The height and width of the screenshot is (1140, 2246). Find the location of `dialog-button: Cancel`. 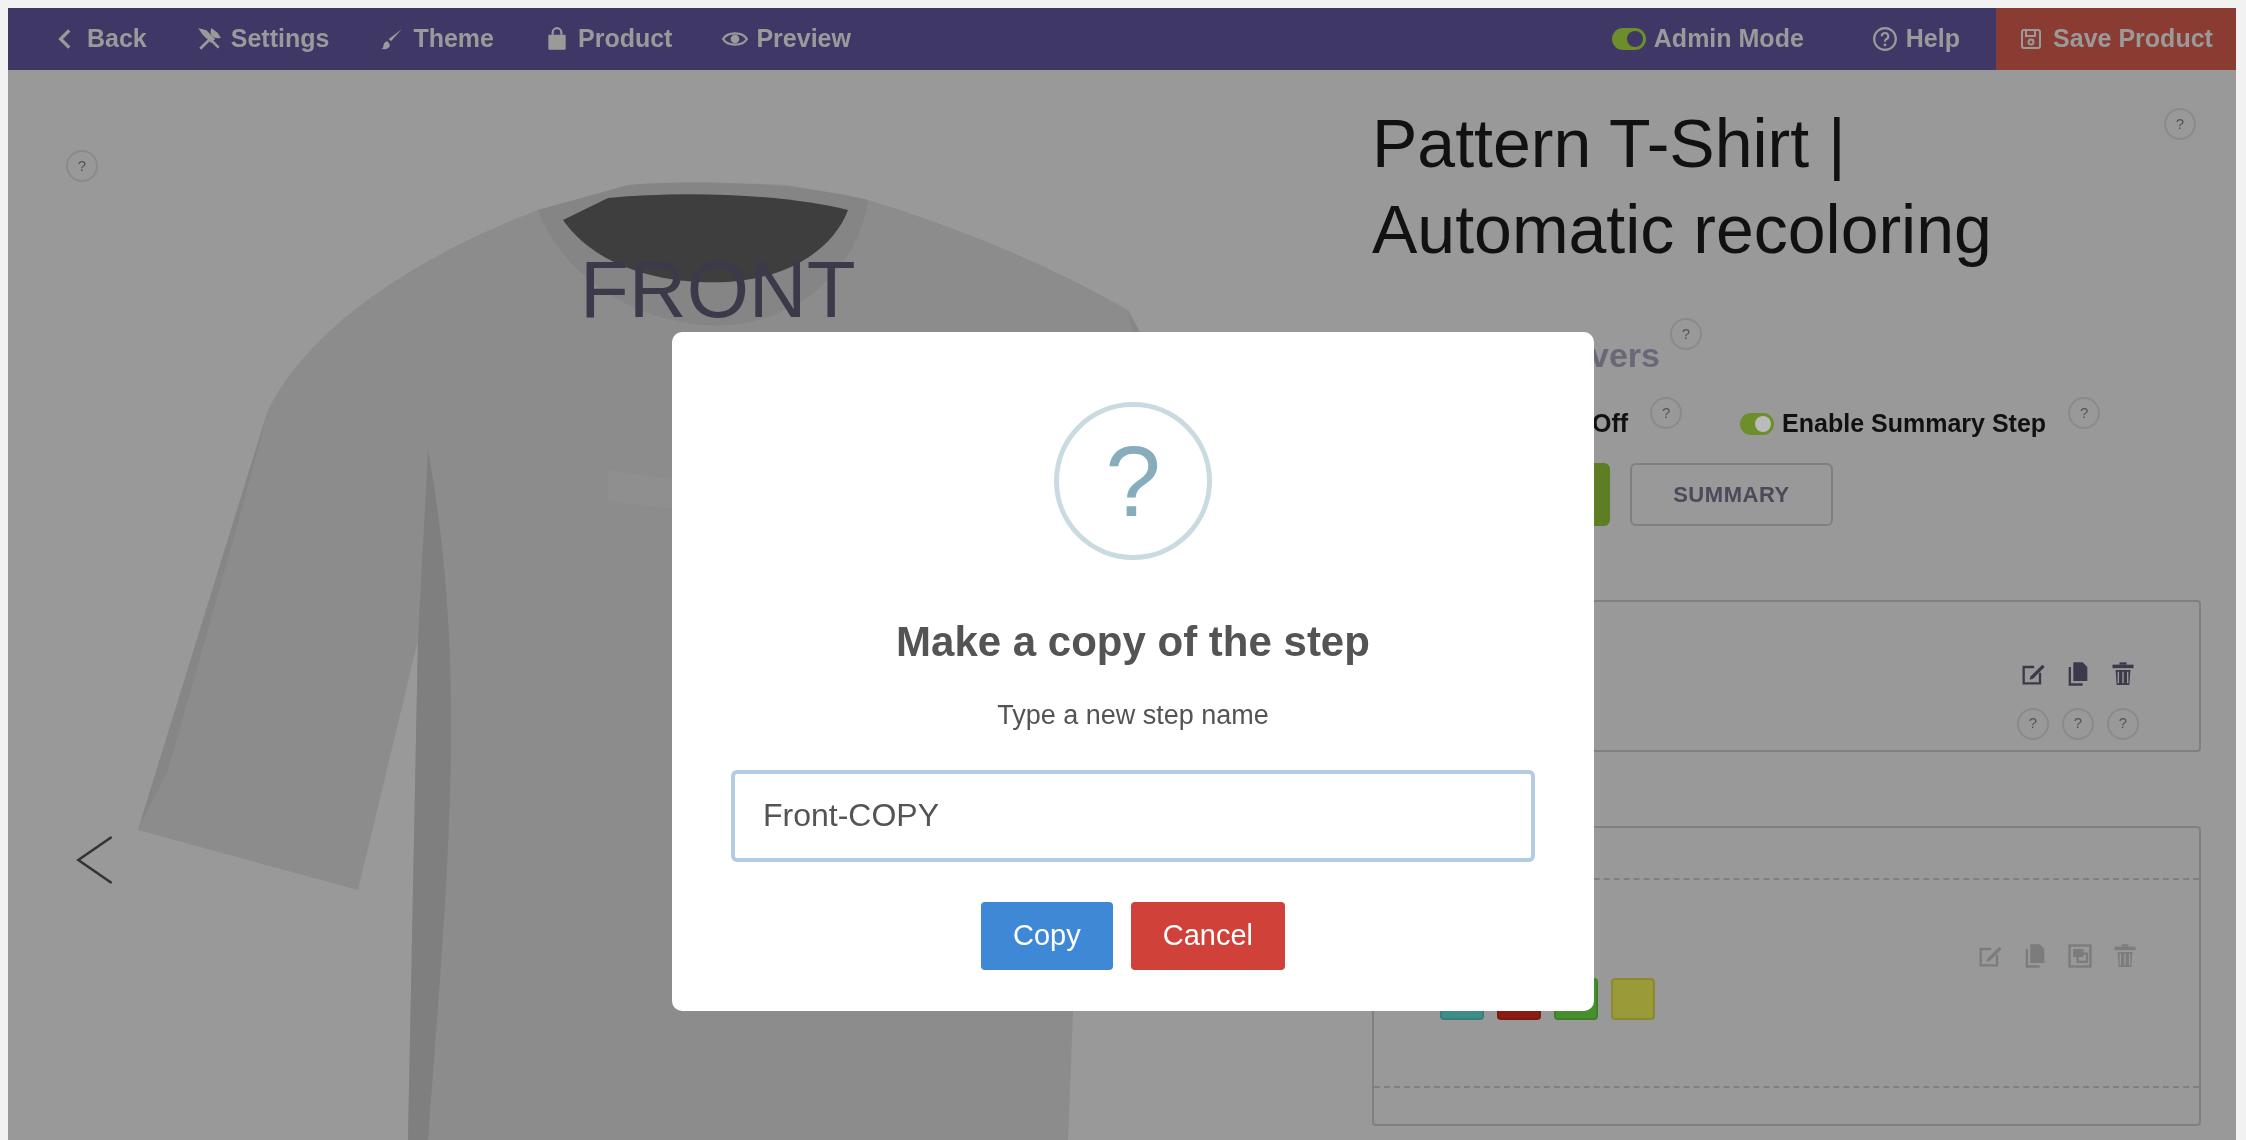

dialog-button: Cancel is located at coordinates (1207, 935).